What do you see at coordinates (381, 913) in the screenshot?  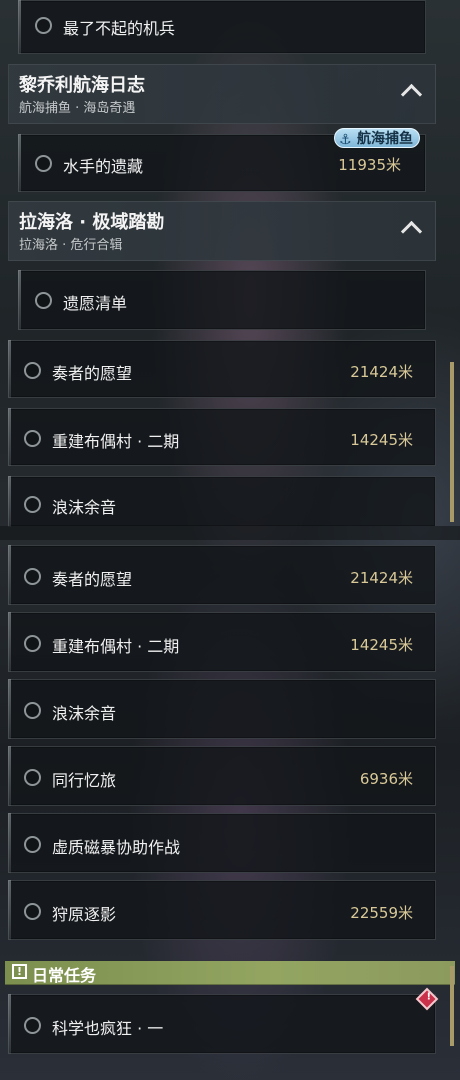 I see `quest-distance: 22559米` at bounding box center [381, 913].